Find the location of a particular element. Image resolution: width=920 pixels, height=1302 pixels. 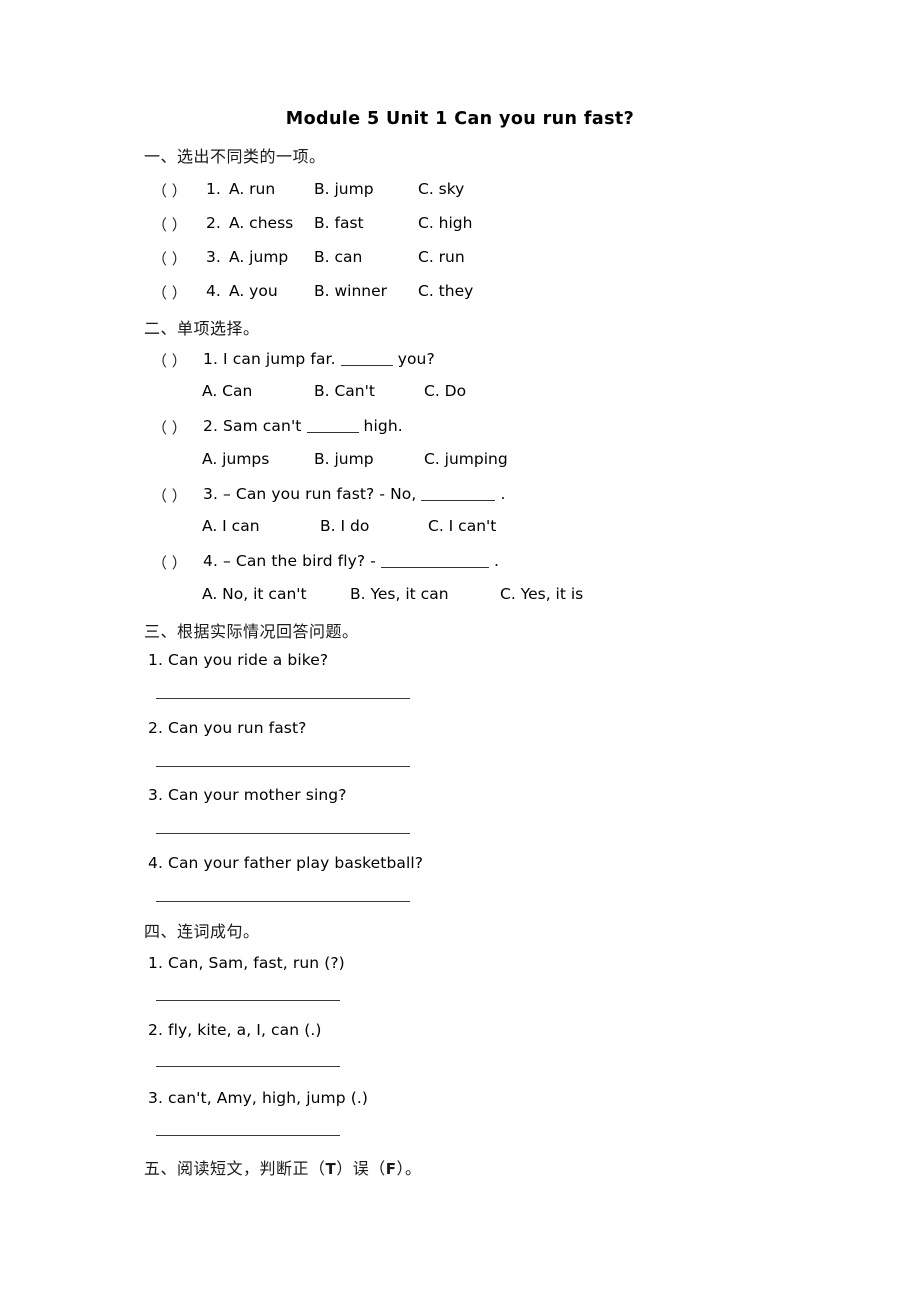

option-c: C. run is located at coordinates (441, 257).